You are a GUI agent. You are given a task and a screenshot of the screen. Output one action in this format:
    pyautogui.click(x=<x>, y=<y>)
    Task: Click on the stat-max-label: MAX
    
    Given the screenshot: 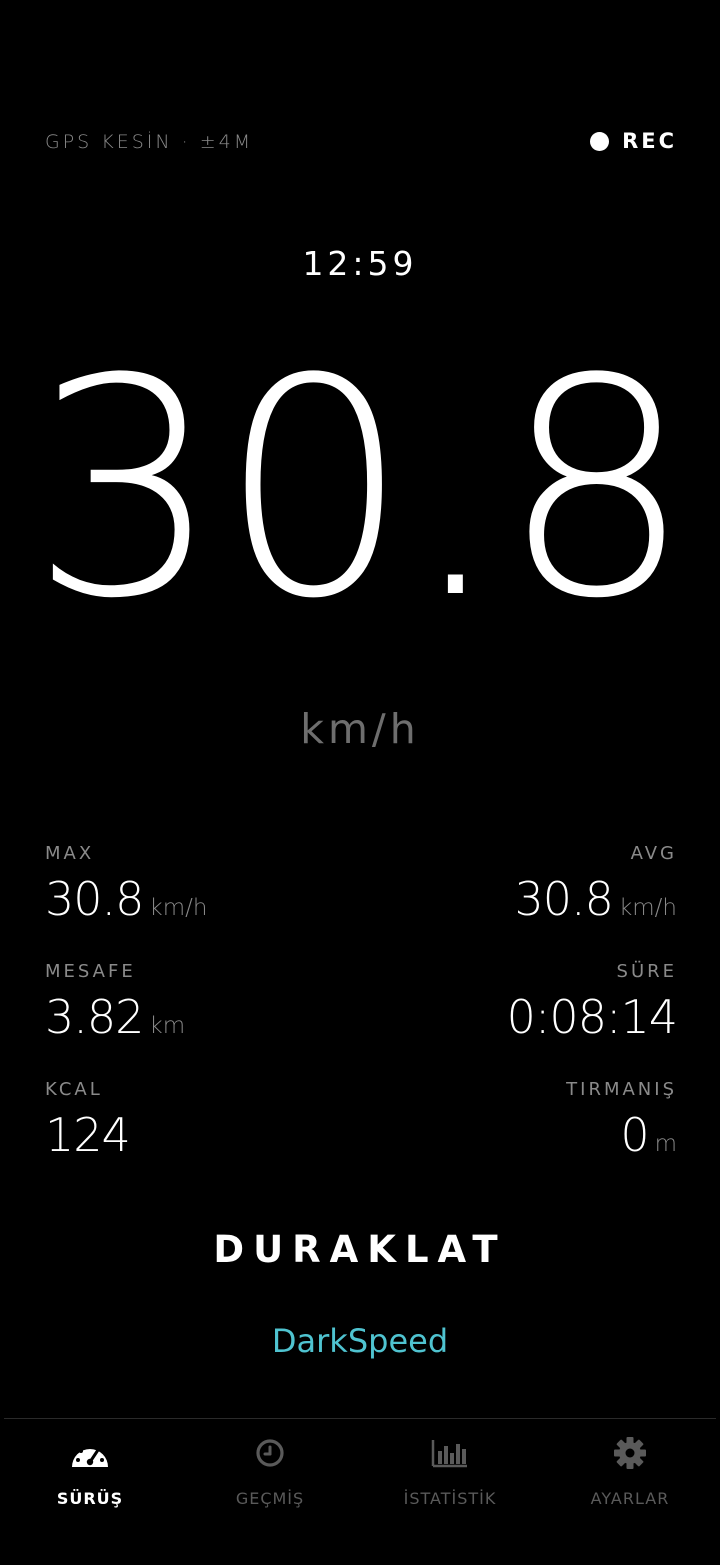 What is the action you would take?
    pyautogui.click(x=70, y=853)
    